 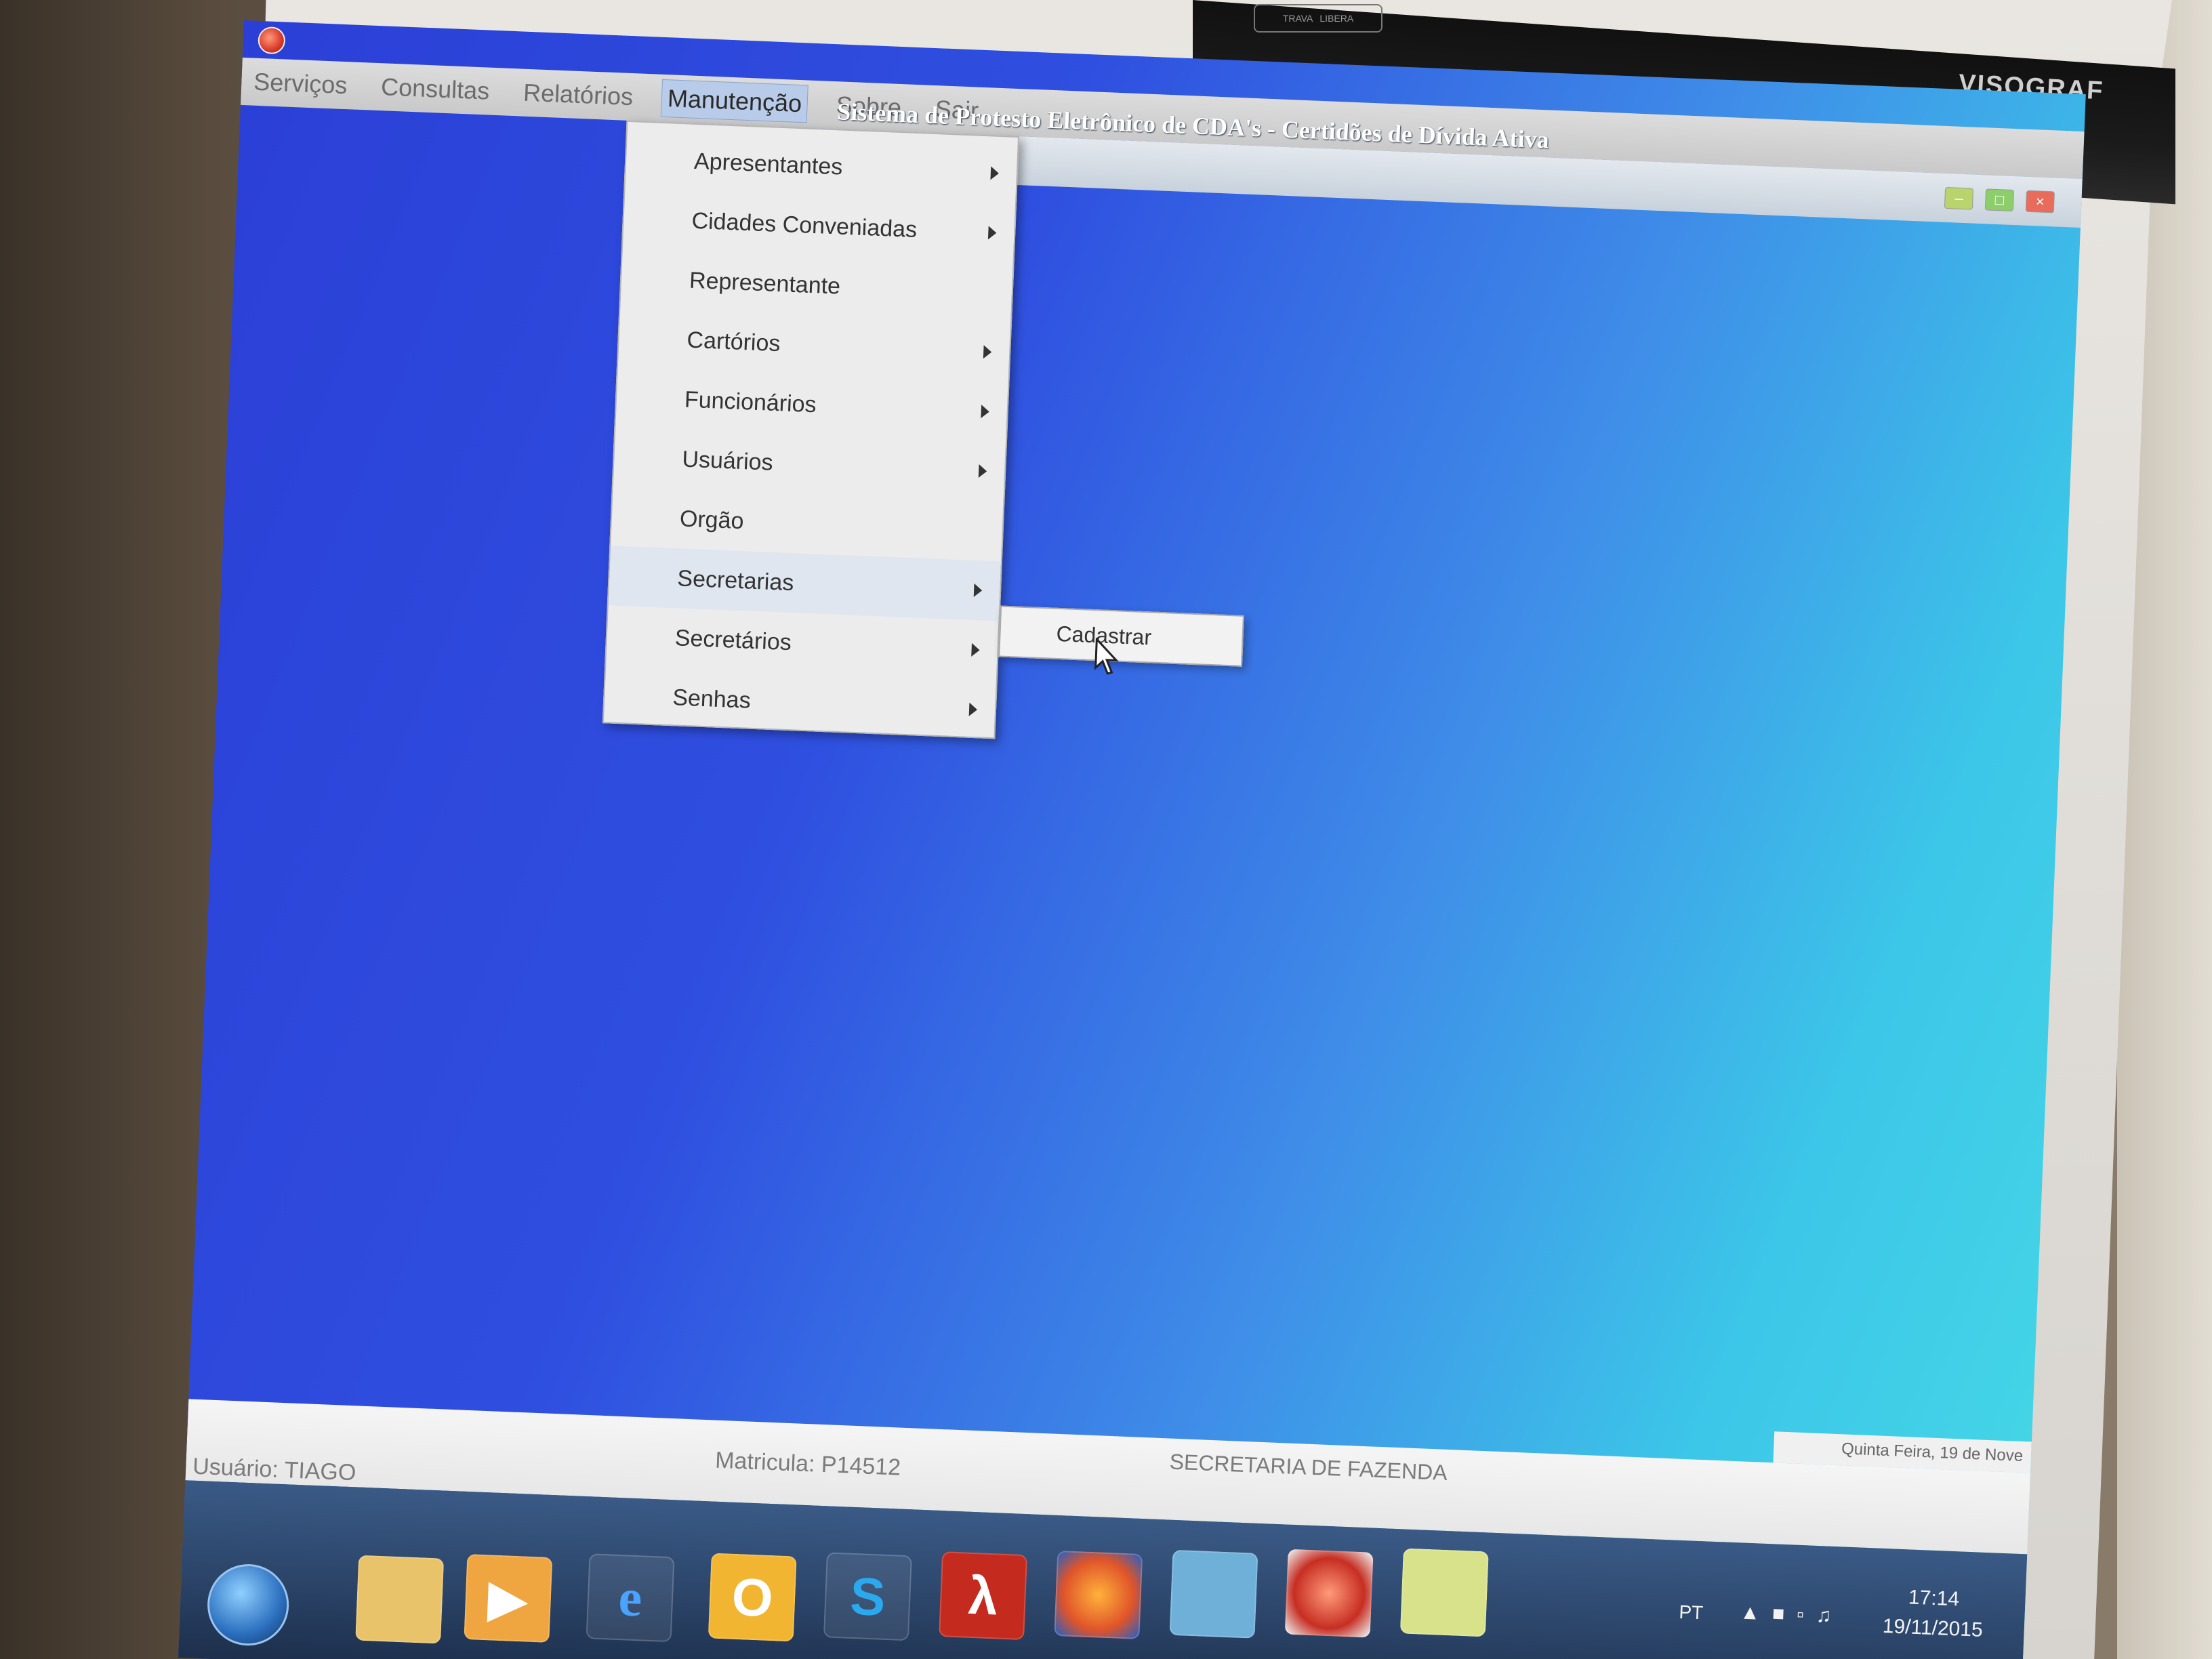 I want to click on menu-relatorios: Relatórios, so click(x=578, y=94).